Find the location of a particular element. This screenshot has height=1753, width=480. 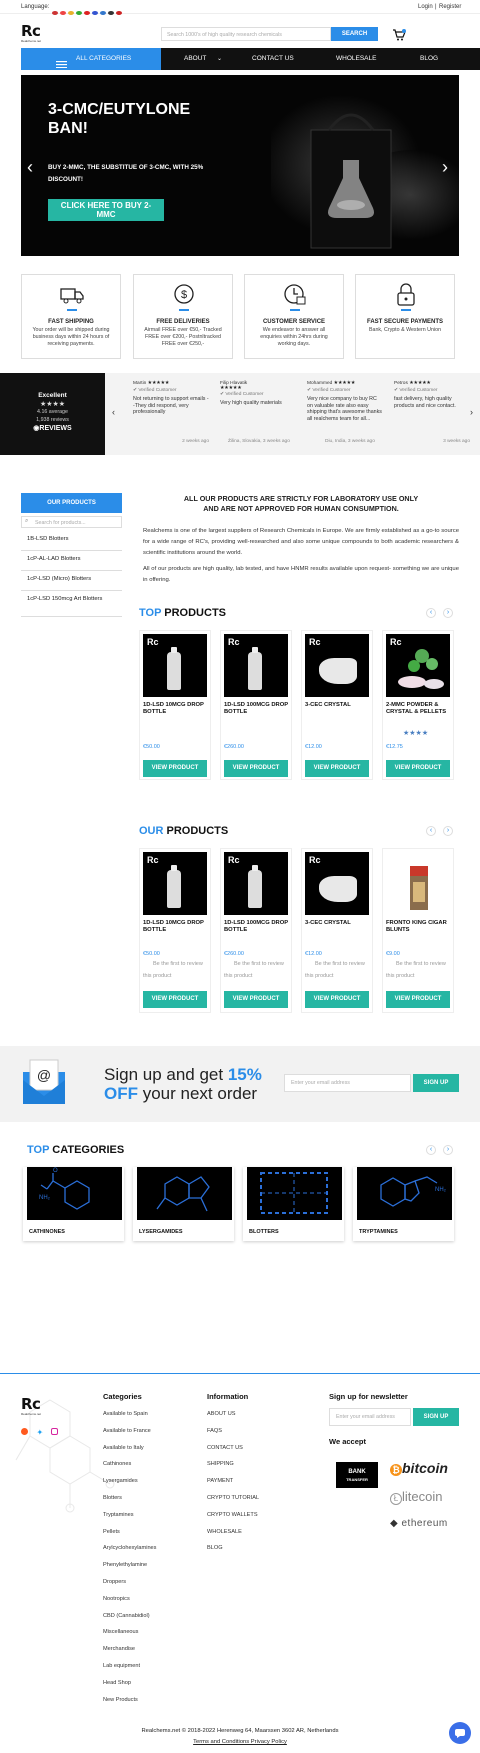

category-card: LYSERGAMIDES is located at coordinates (183, 1204).